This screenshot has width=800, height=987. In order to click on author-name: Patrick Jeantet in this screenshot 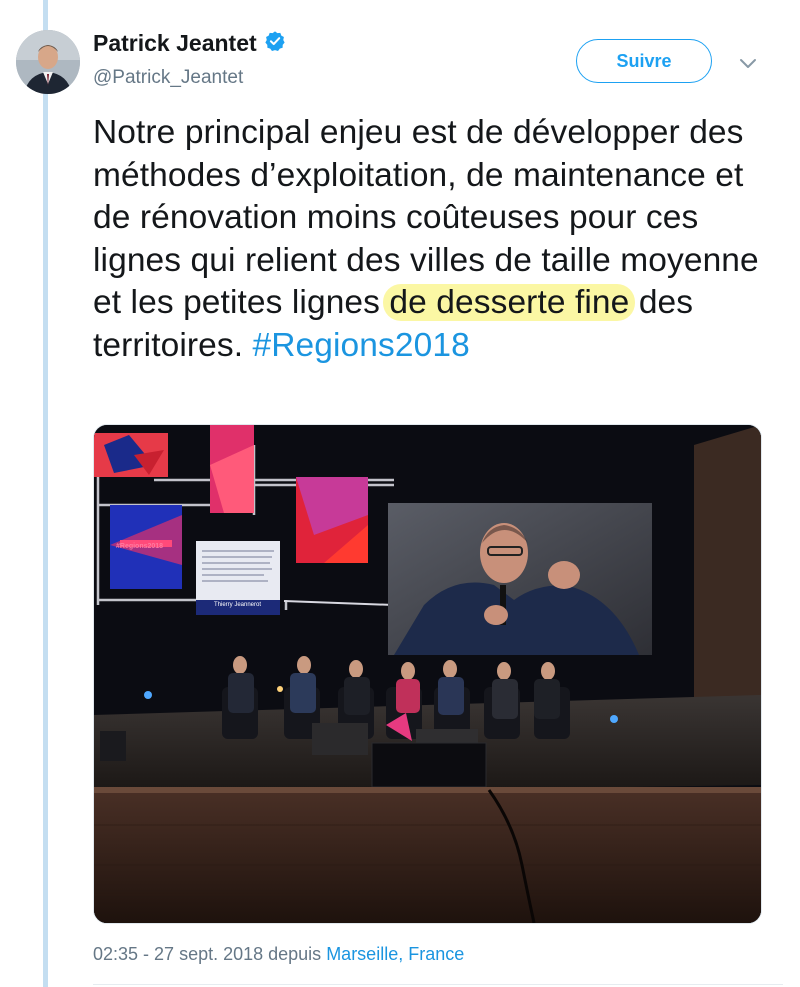, I will do `click(175, 43)`.